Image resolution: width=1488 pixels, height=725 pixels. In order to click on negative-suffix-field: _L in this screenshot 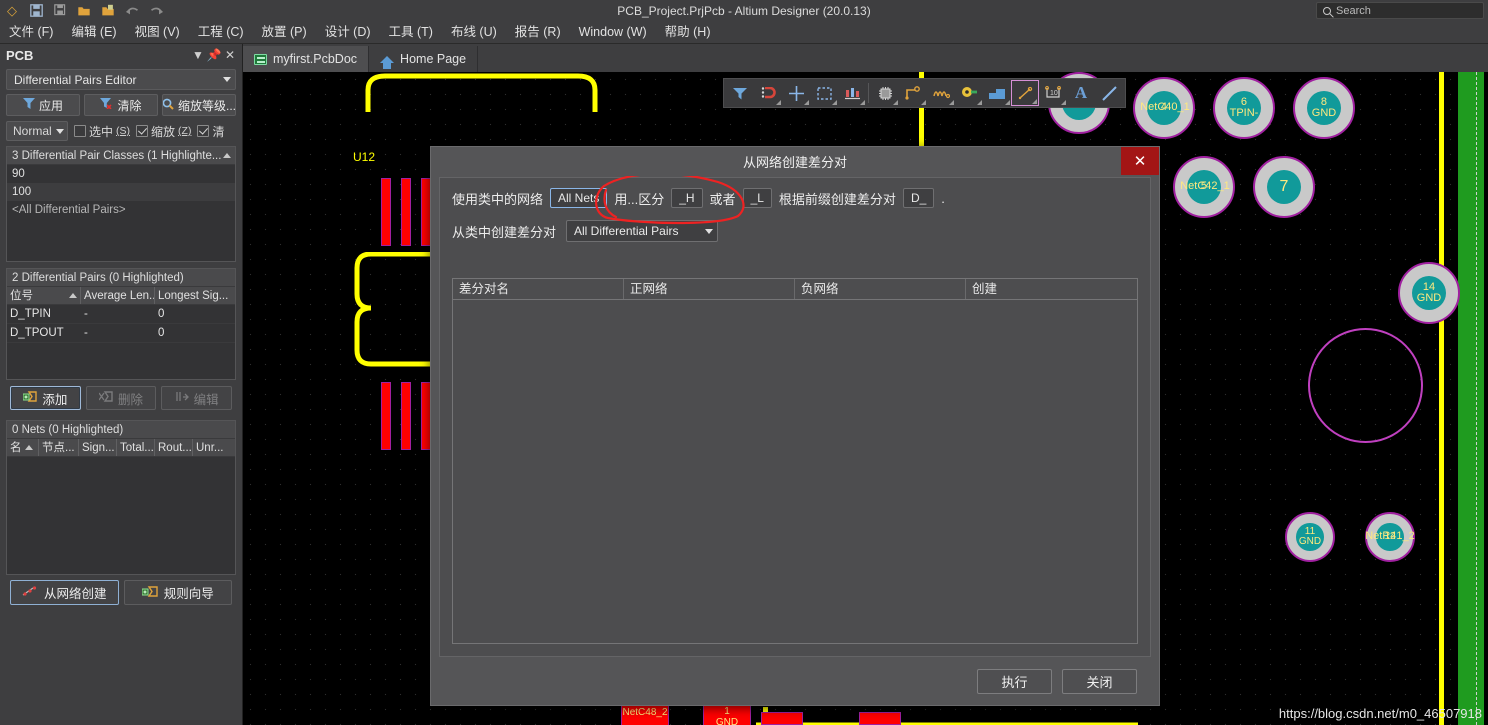, I will do `click(757, 198)`.